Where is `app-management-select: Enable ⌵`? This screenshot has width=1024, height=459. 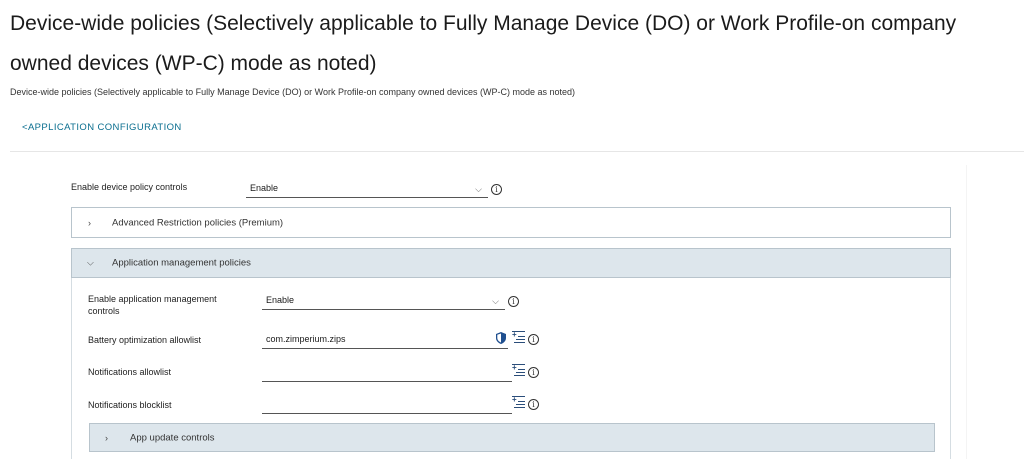 app-management-select: Enable ⌵ is located at coordinates (383, 301).